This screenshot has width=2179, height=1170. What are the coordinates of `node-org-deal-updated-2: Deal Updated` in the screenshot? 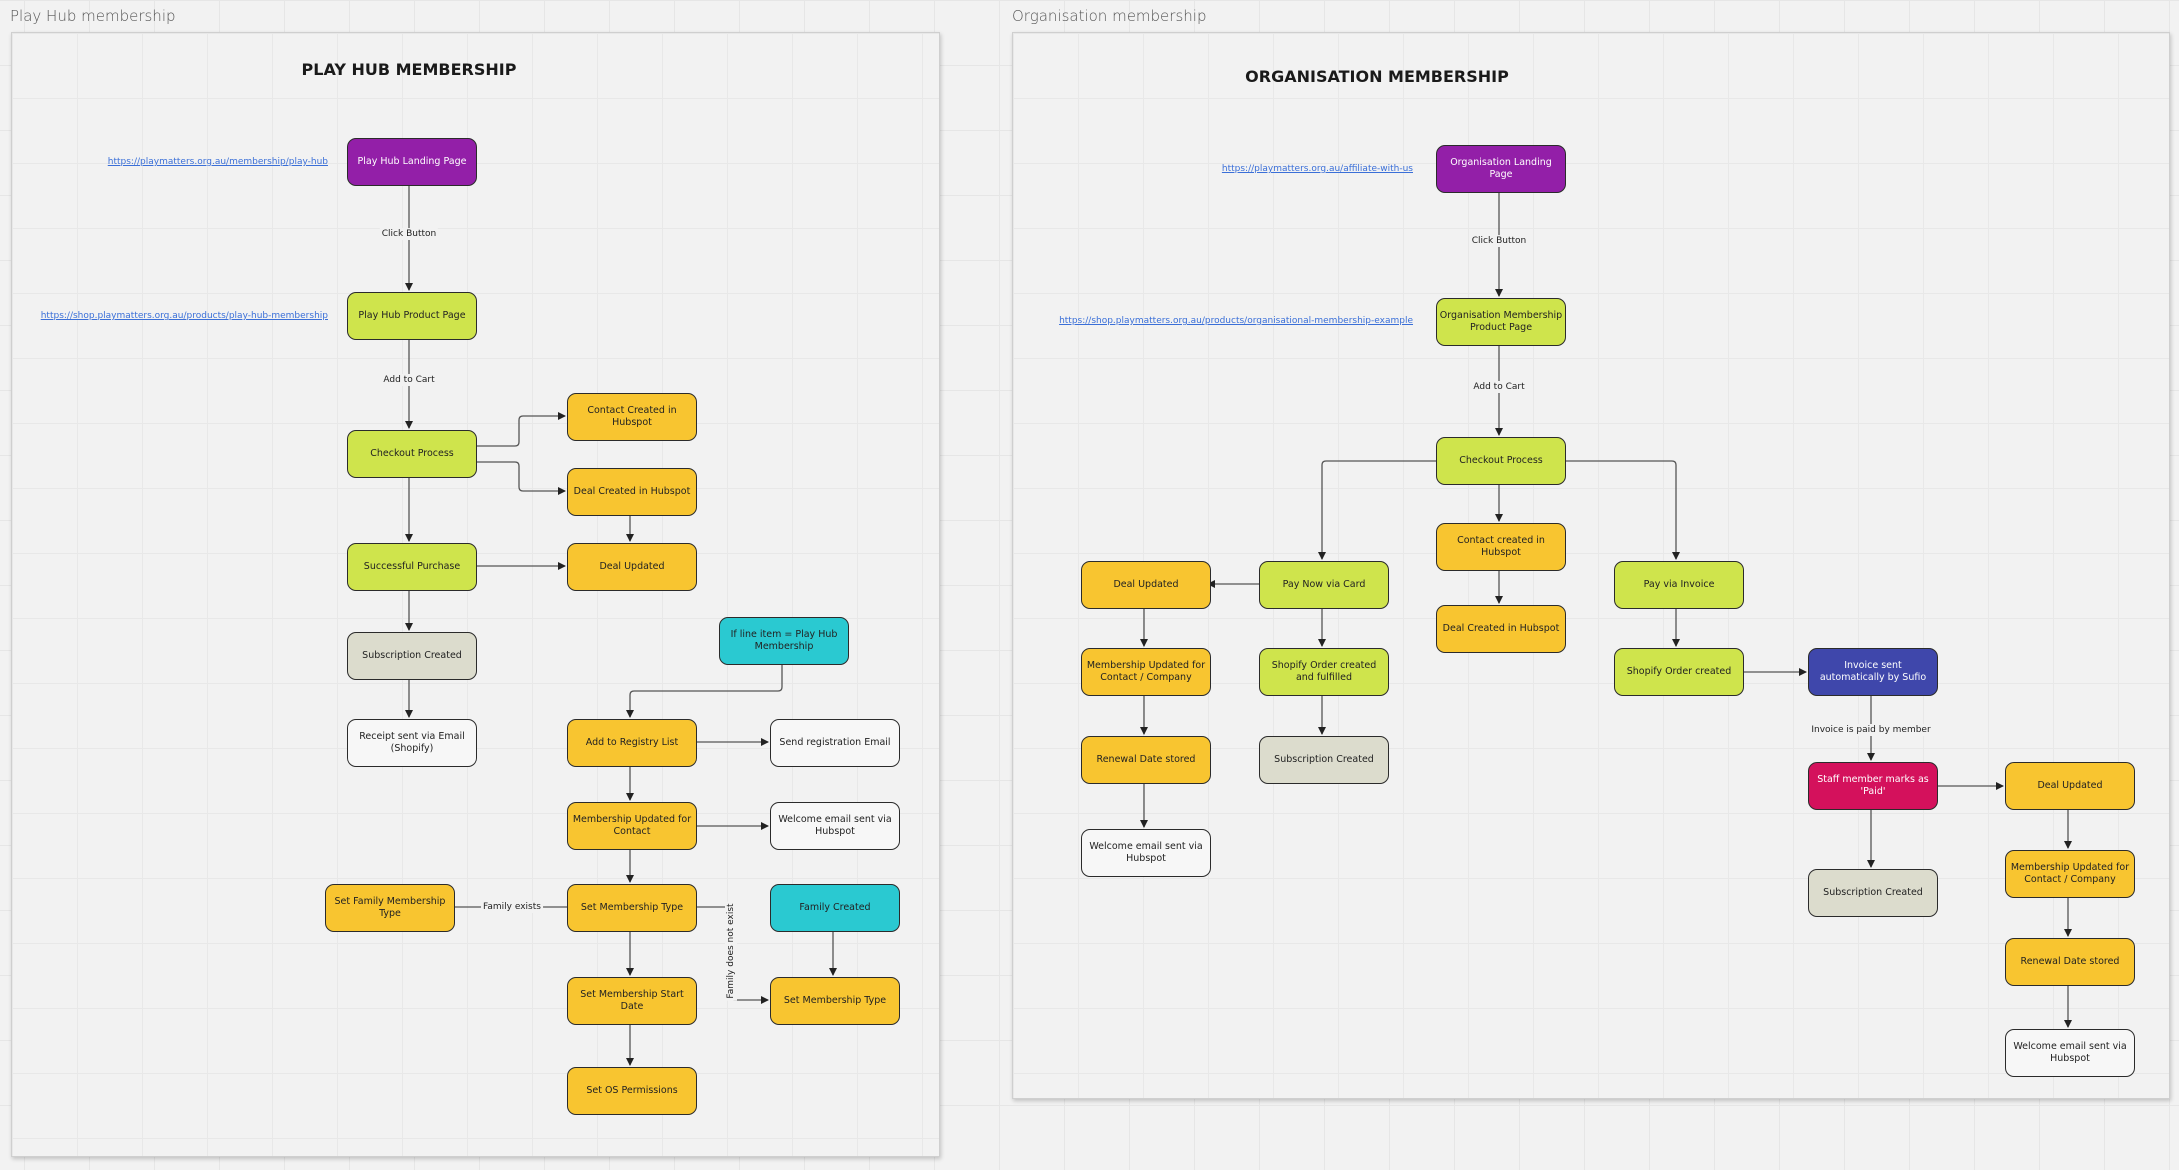 It's located at (2070, 786).